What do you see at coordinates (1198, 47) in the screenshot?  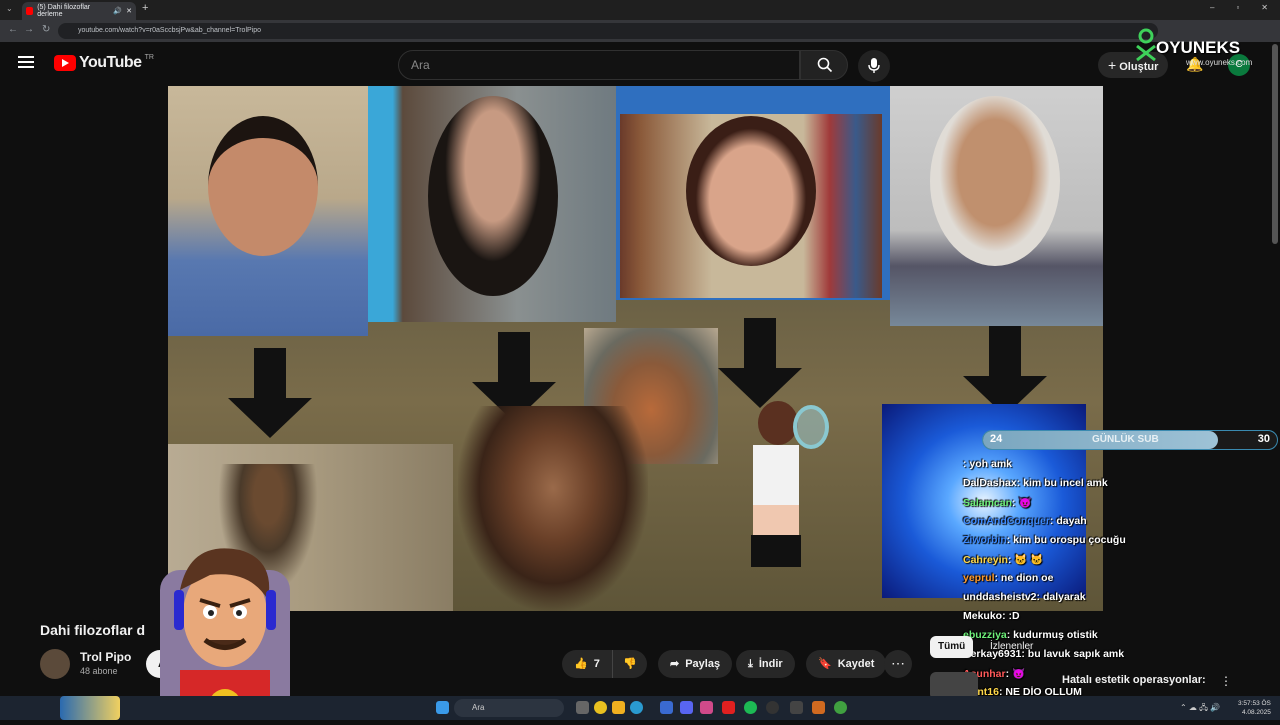 I see `oyuneks-brand-text: OYUNEKS` at bounding box center [1198, 47].